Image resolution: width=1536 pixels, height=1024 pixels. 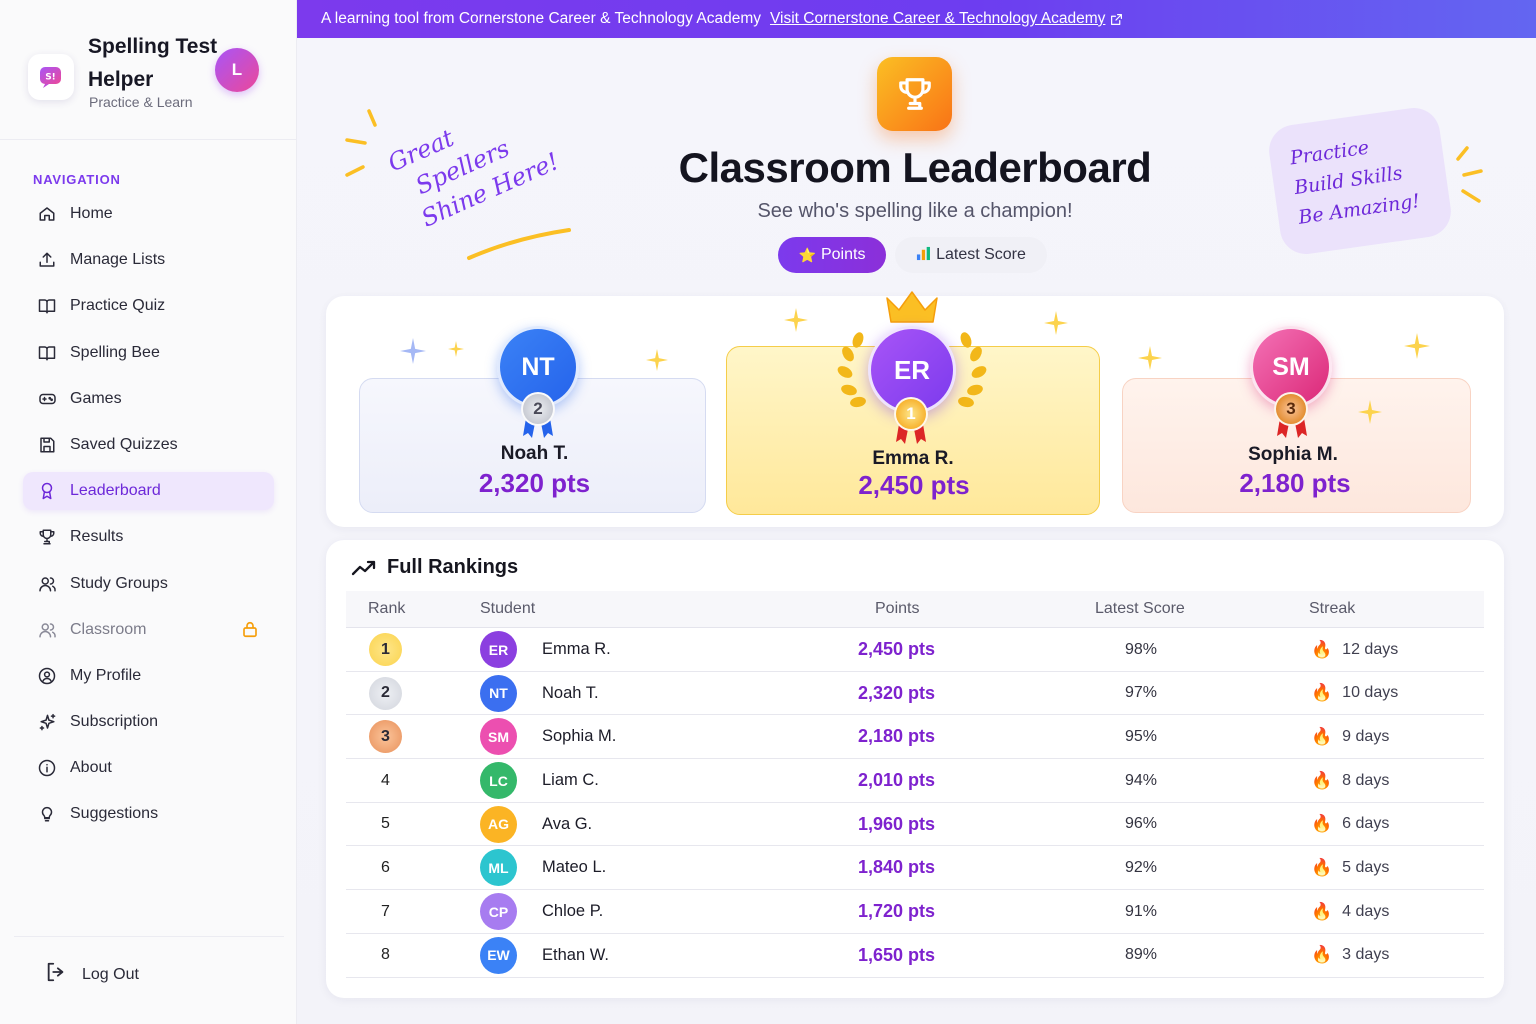 I want to click on divider, so click(x=148, y=139).